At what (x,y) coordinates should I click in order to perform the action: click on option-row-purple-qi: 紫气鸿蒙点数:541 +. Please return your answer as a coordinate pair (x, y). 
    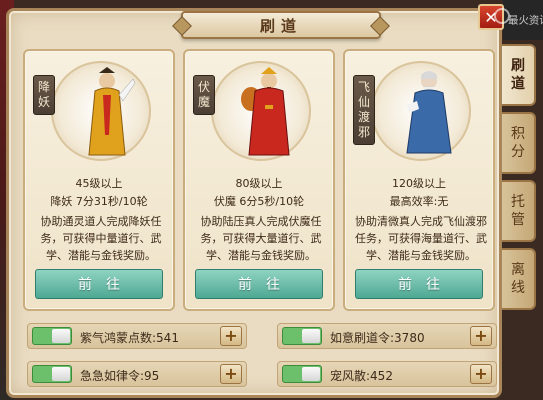
    Looking at the image, I should click on (137, 336).